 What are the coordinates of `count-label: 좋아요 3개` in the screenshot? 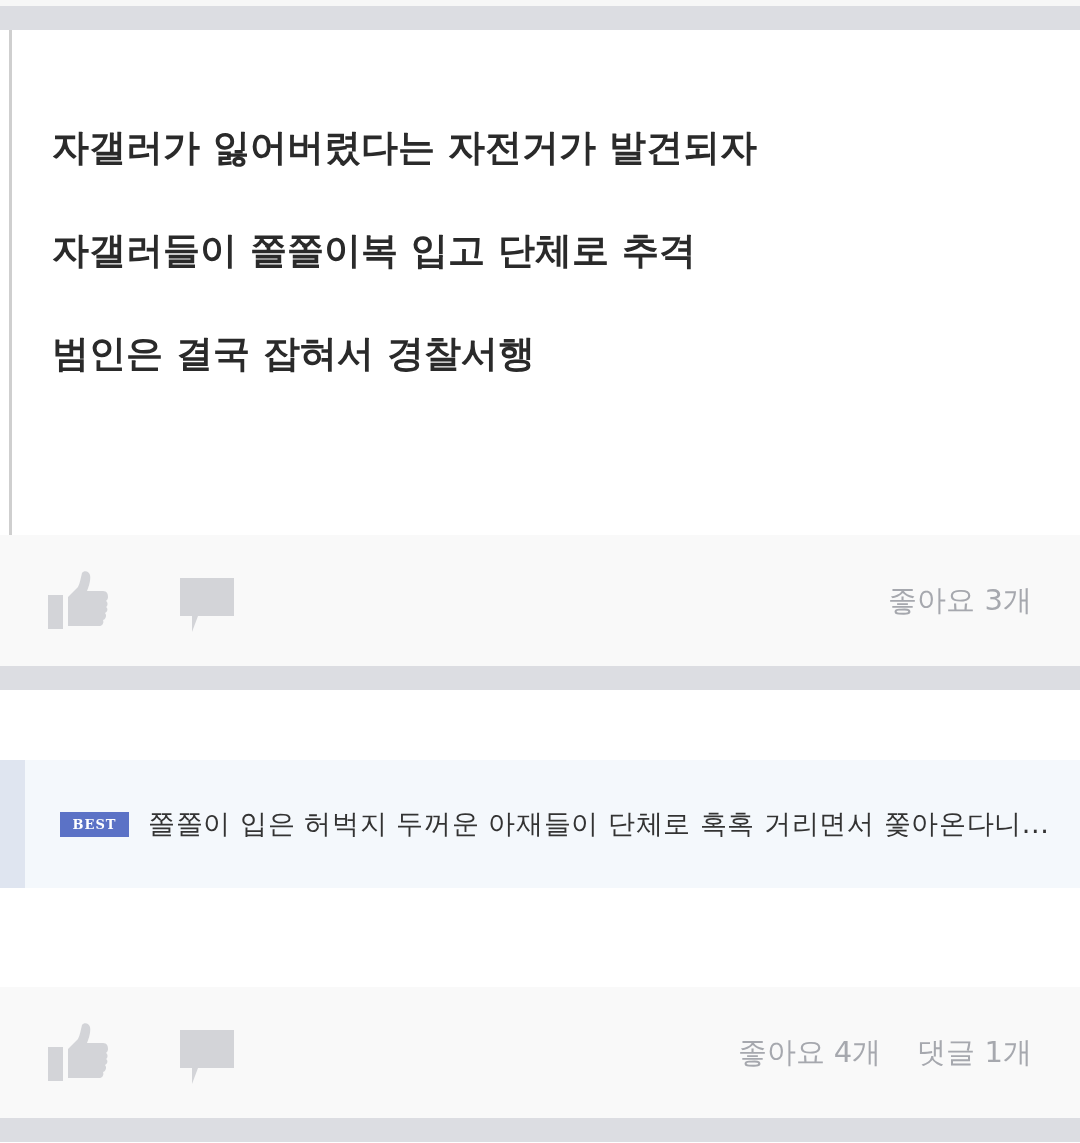 It's located at (960, 600).